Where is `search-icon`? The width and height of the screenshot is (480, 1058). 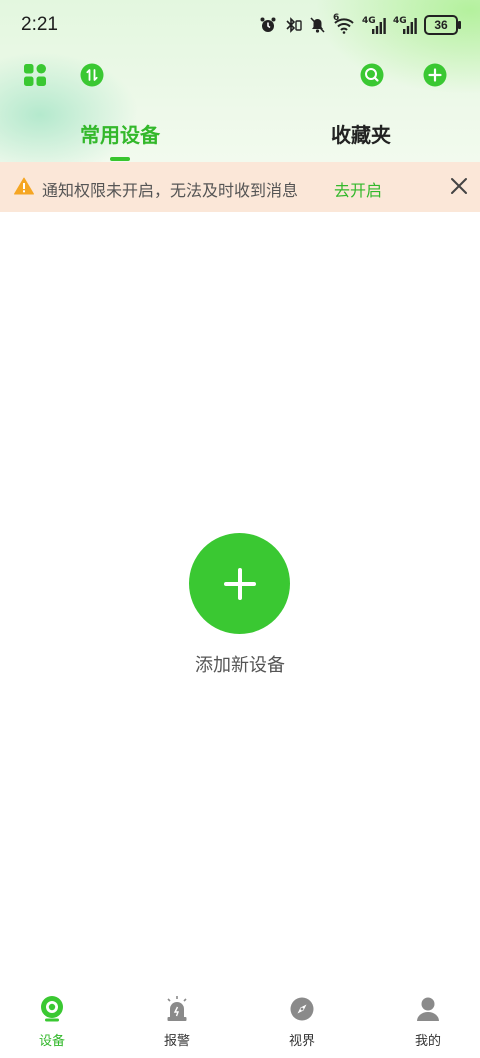 search-icon is located at coordinates (372, 75).